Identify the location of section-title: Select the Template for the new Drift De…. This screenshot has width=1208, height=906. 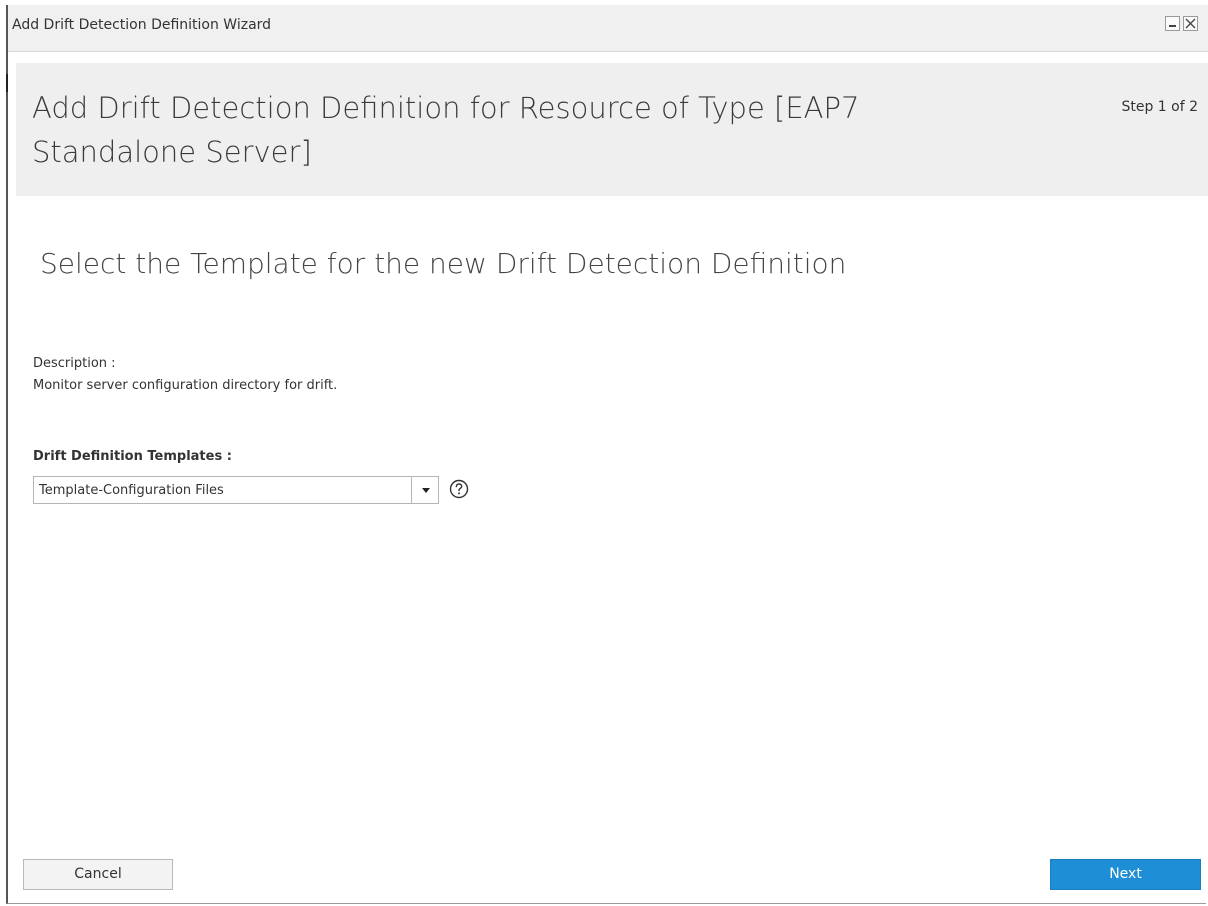
(443, 263).